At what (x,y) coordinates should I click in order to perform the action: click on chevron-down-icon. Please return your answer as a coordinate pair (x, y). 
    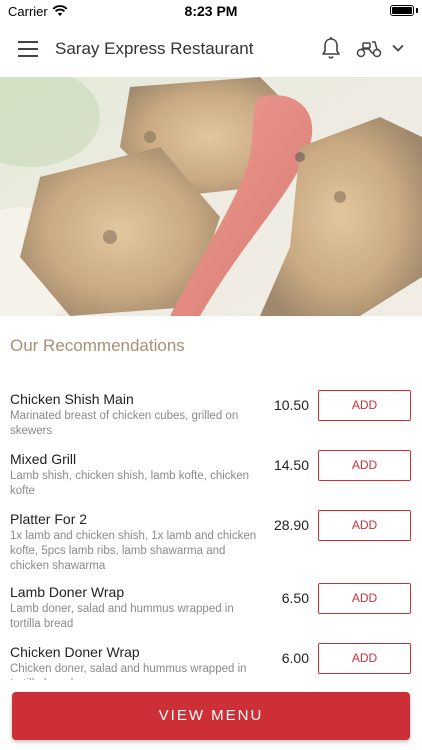
    Looking at the image, I should click on (398, 50).